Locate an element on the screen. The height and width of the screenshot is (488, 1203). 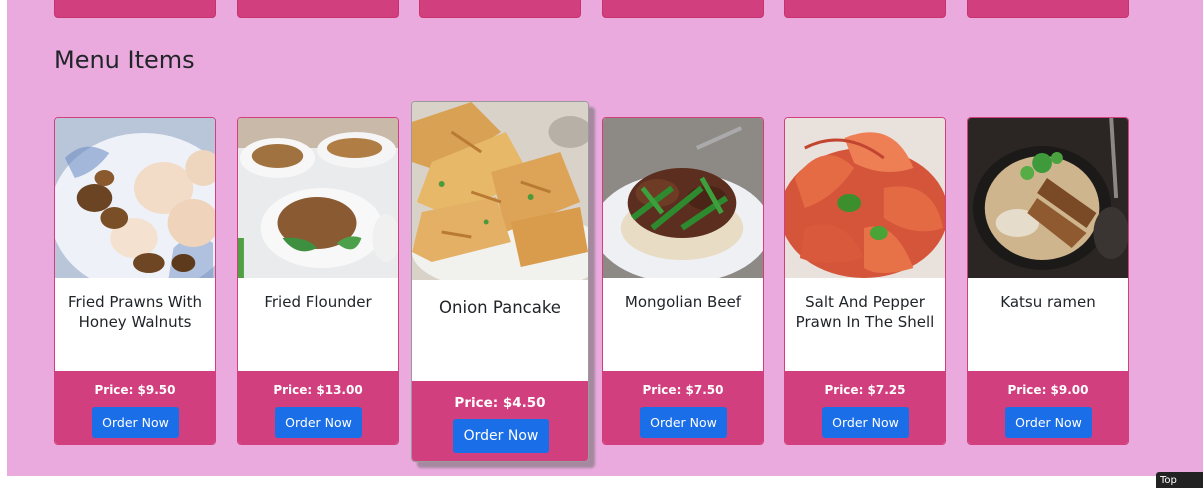
item-name: Fried Flounder is located at coordinates (318, 302).